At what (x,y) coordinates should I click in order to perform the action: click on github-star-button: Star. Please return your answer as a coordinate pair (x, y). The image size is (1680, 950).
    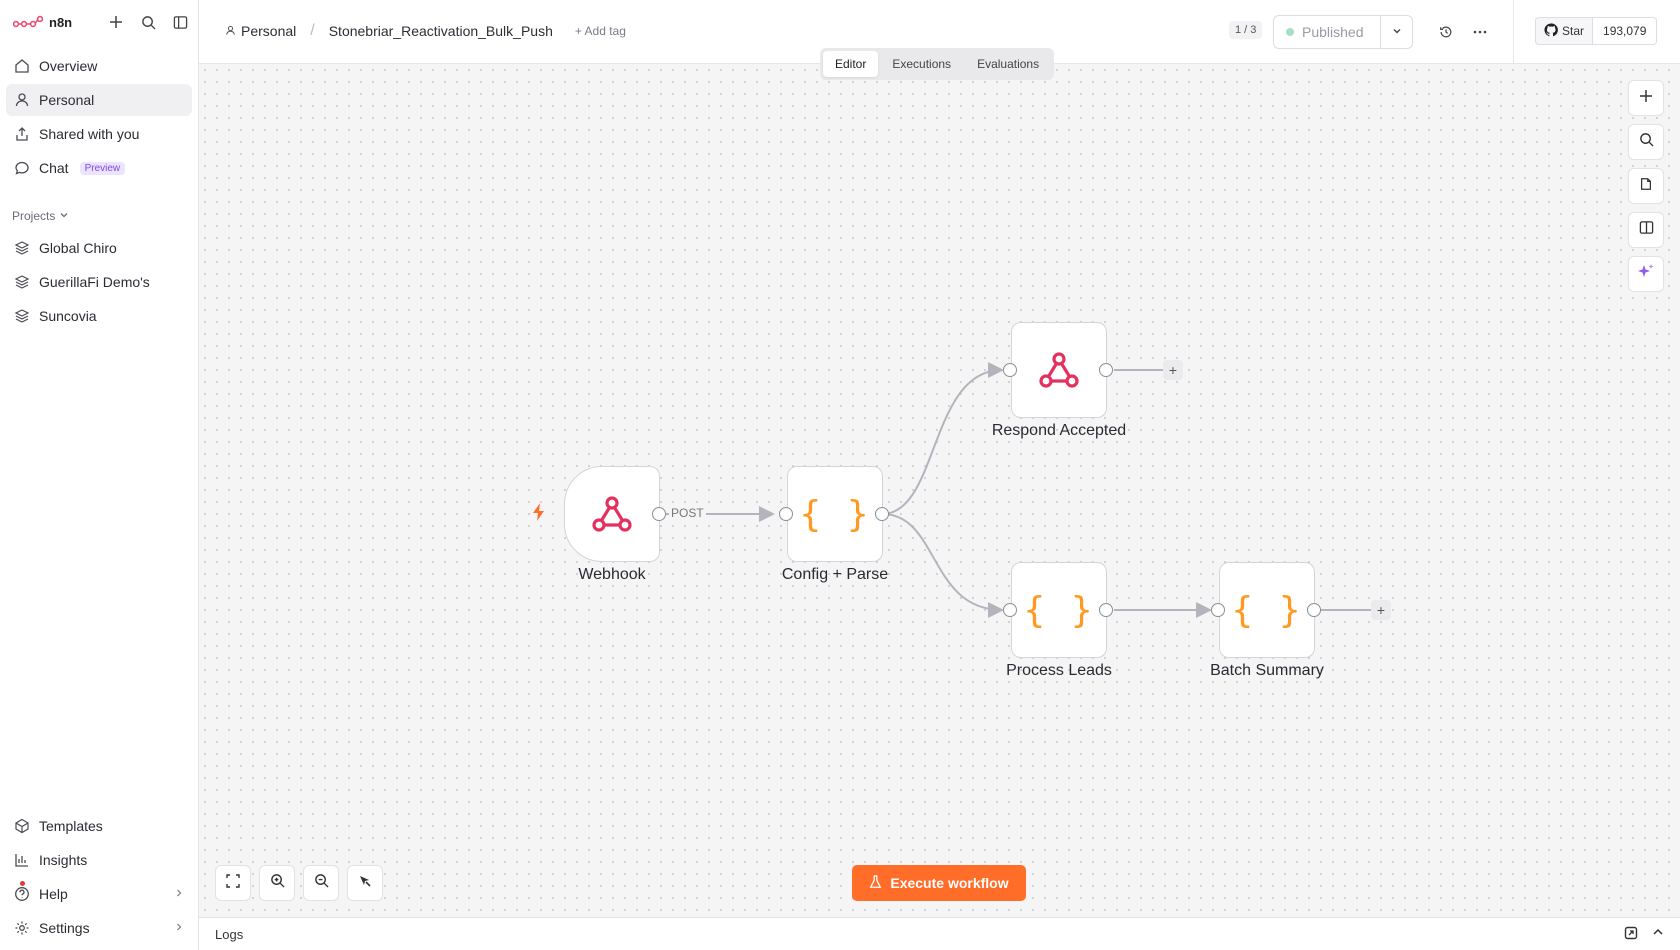
    Looking at the image, I should click on (1565, 31).